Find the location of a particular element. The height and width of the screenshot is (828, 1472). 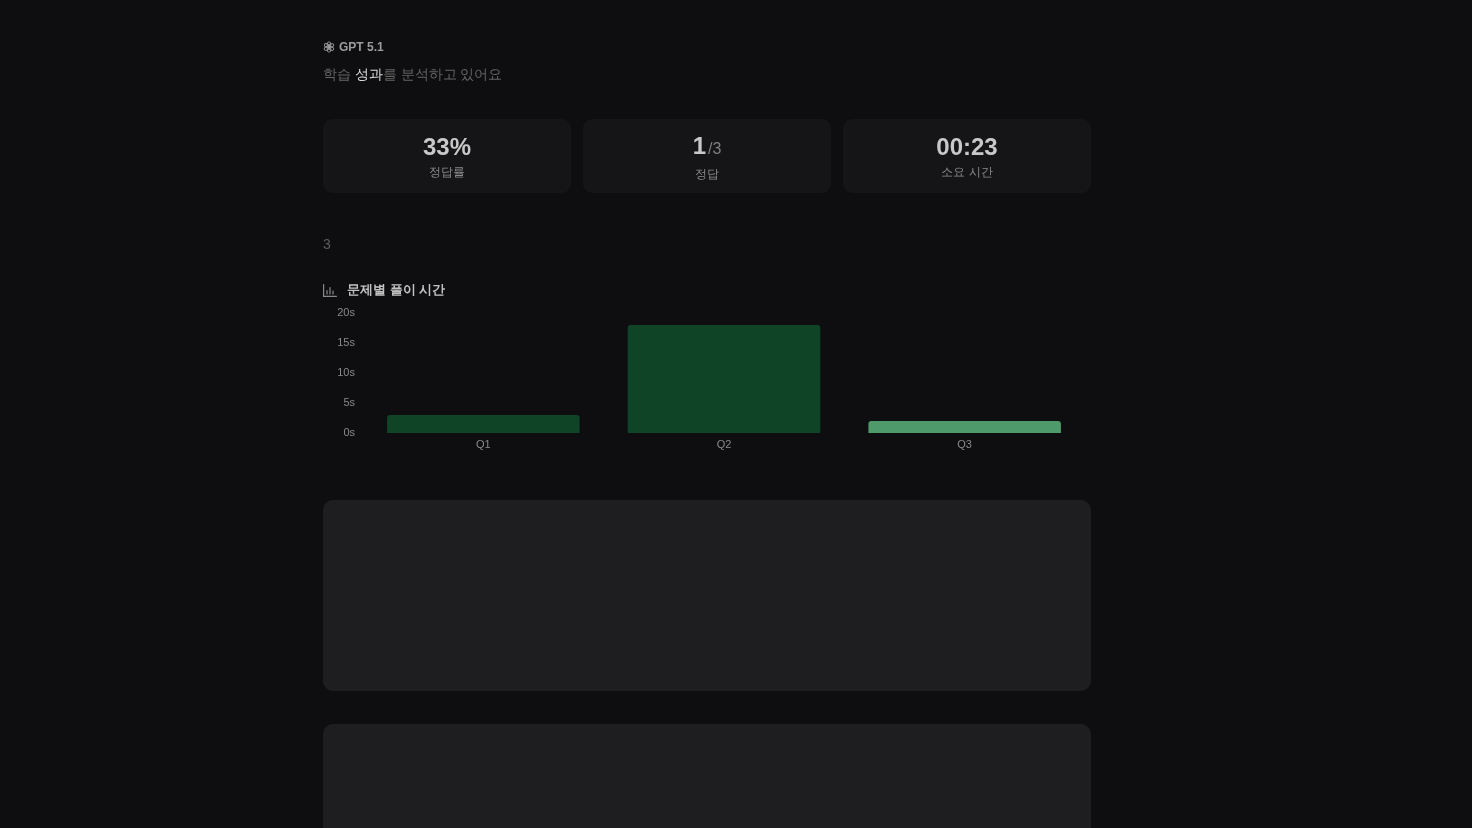

axis-label: 5s is located at coordinates (349, 401).